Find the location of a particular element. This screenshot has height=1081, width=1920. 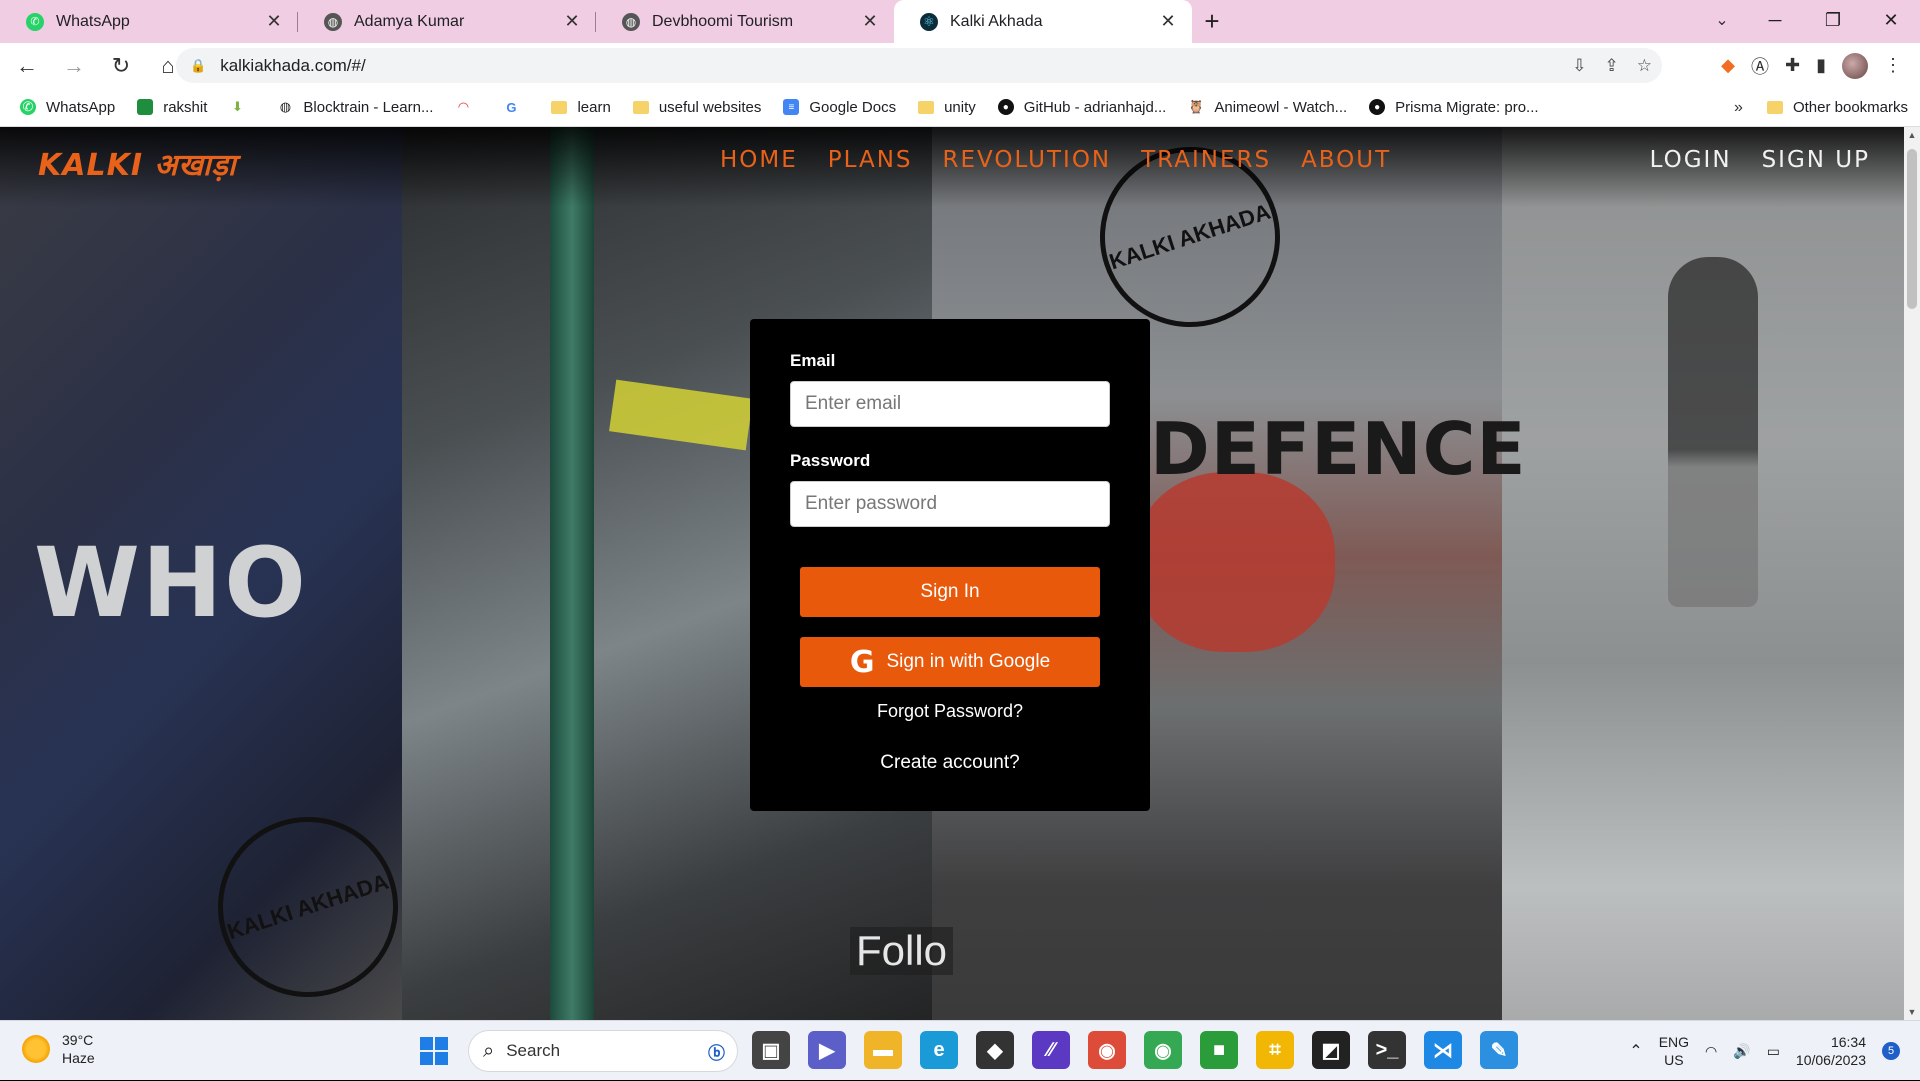

teams-app-icon: ▶ is located at coordinates (827, 1050).